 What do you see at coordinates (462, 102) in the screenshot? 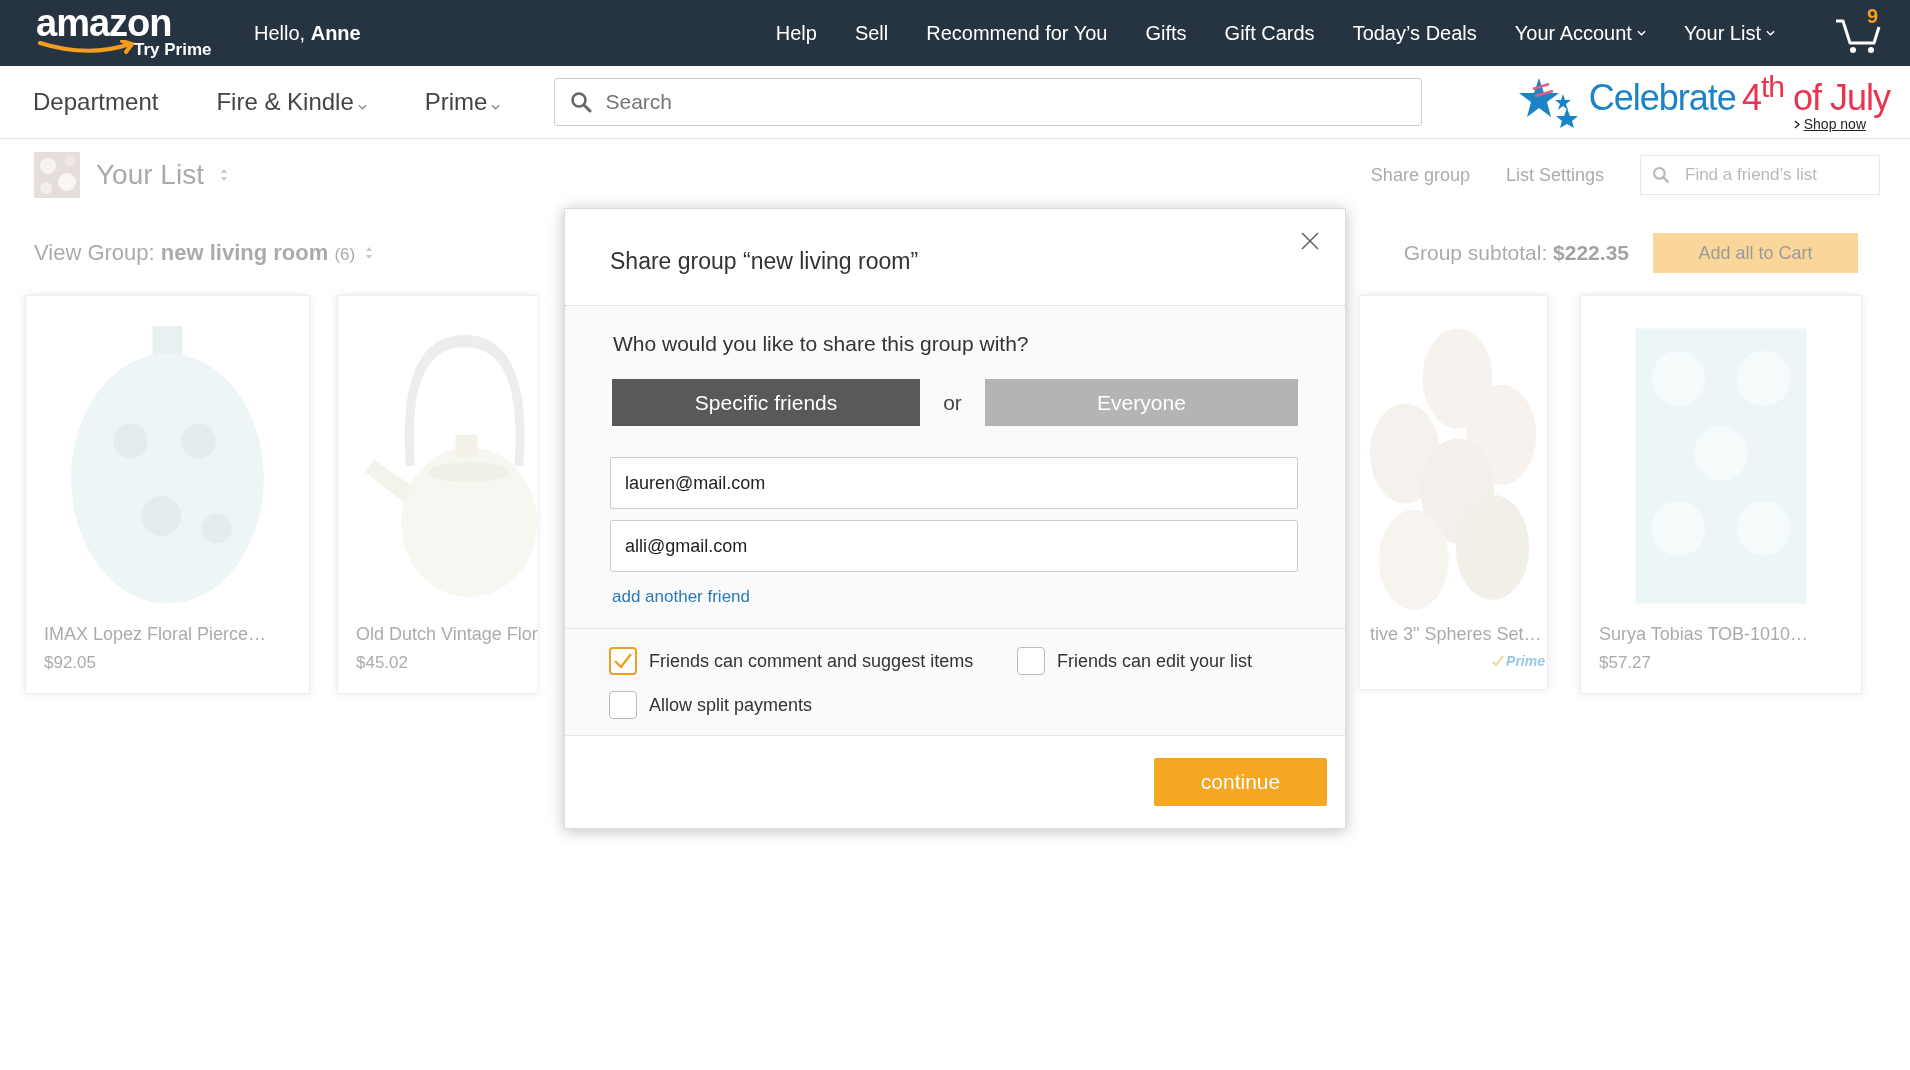
I see `department-menu: Prime` at bounding box center [462, 102].